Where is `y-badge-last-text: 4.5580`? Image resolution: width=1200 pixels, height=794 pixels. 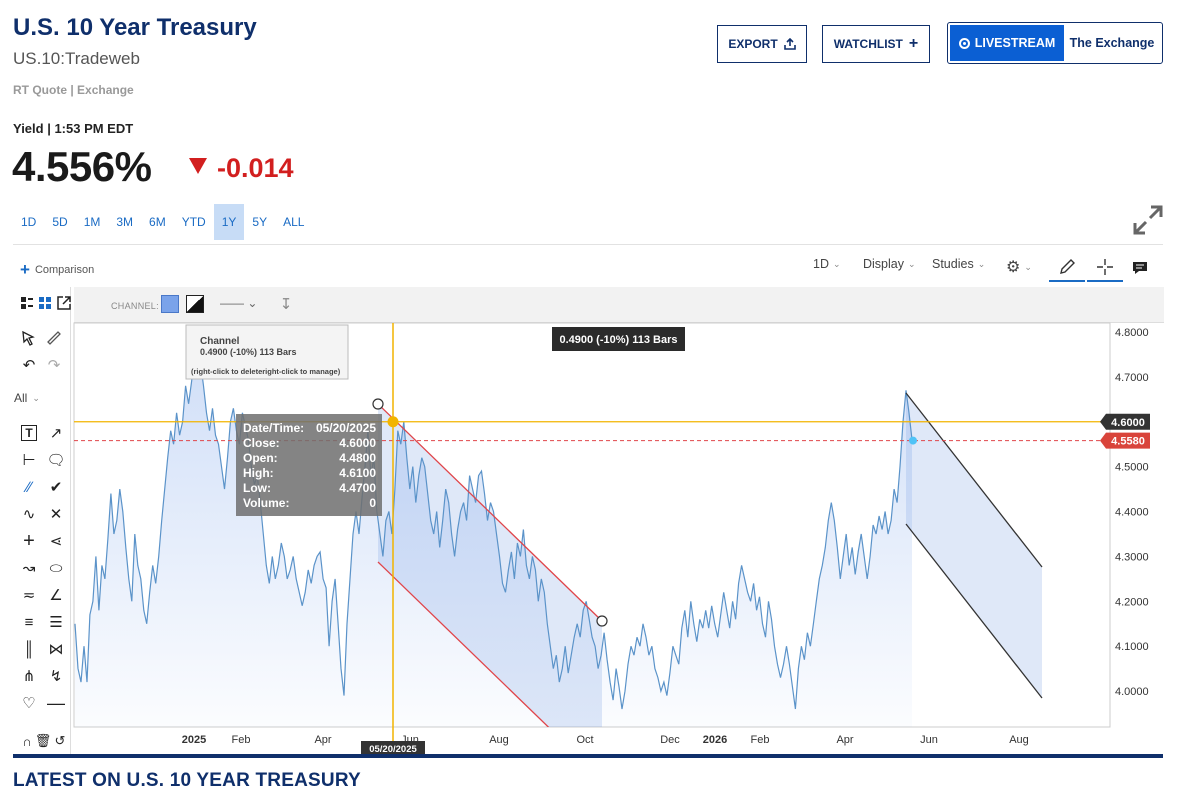 y-badge-last-text: 4.5580 is located at coordinates (1128, 442).